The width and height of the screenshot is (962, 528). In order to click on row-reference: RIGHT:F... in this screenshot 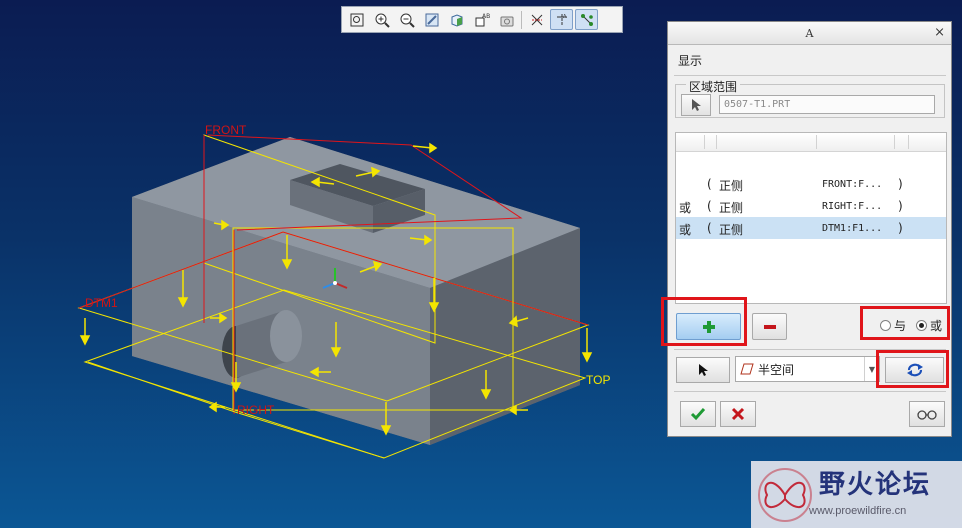, I will do `click(852, 206)`.